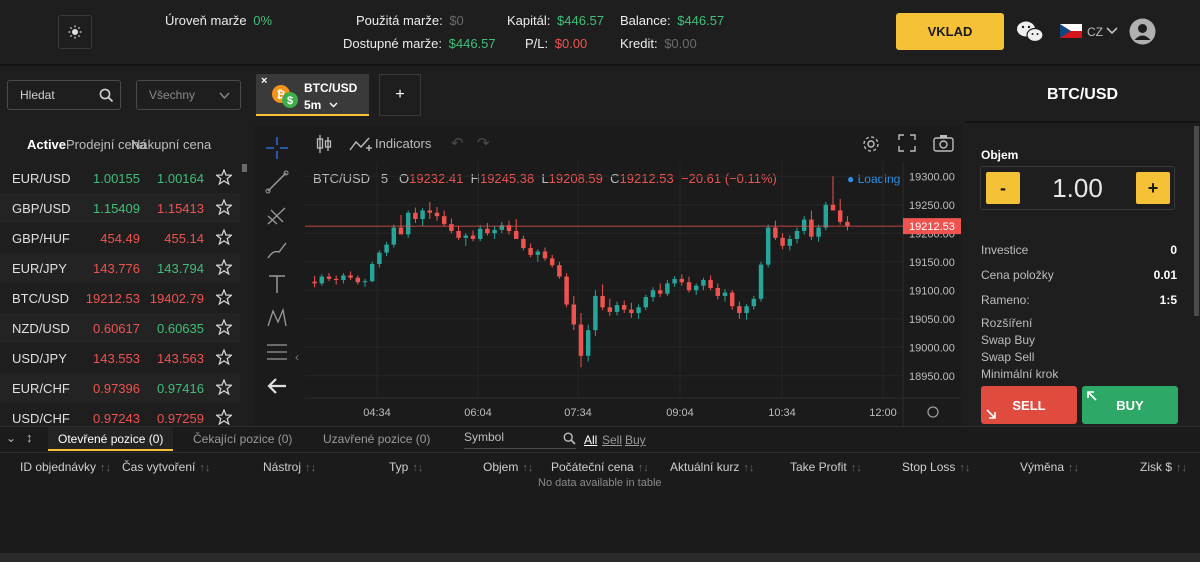 The height and width of the screenshot is (562, 1200). What do you see at coordinates (29, 437) in the screenshot?
I see `resize-handle-icon: ↕` at bounding box center [29, 437].